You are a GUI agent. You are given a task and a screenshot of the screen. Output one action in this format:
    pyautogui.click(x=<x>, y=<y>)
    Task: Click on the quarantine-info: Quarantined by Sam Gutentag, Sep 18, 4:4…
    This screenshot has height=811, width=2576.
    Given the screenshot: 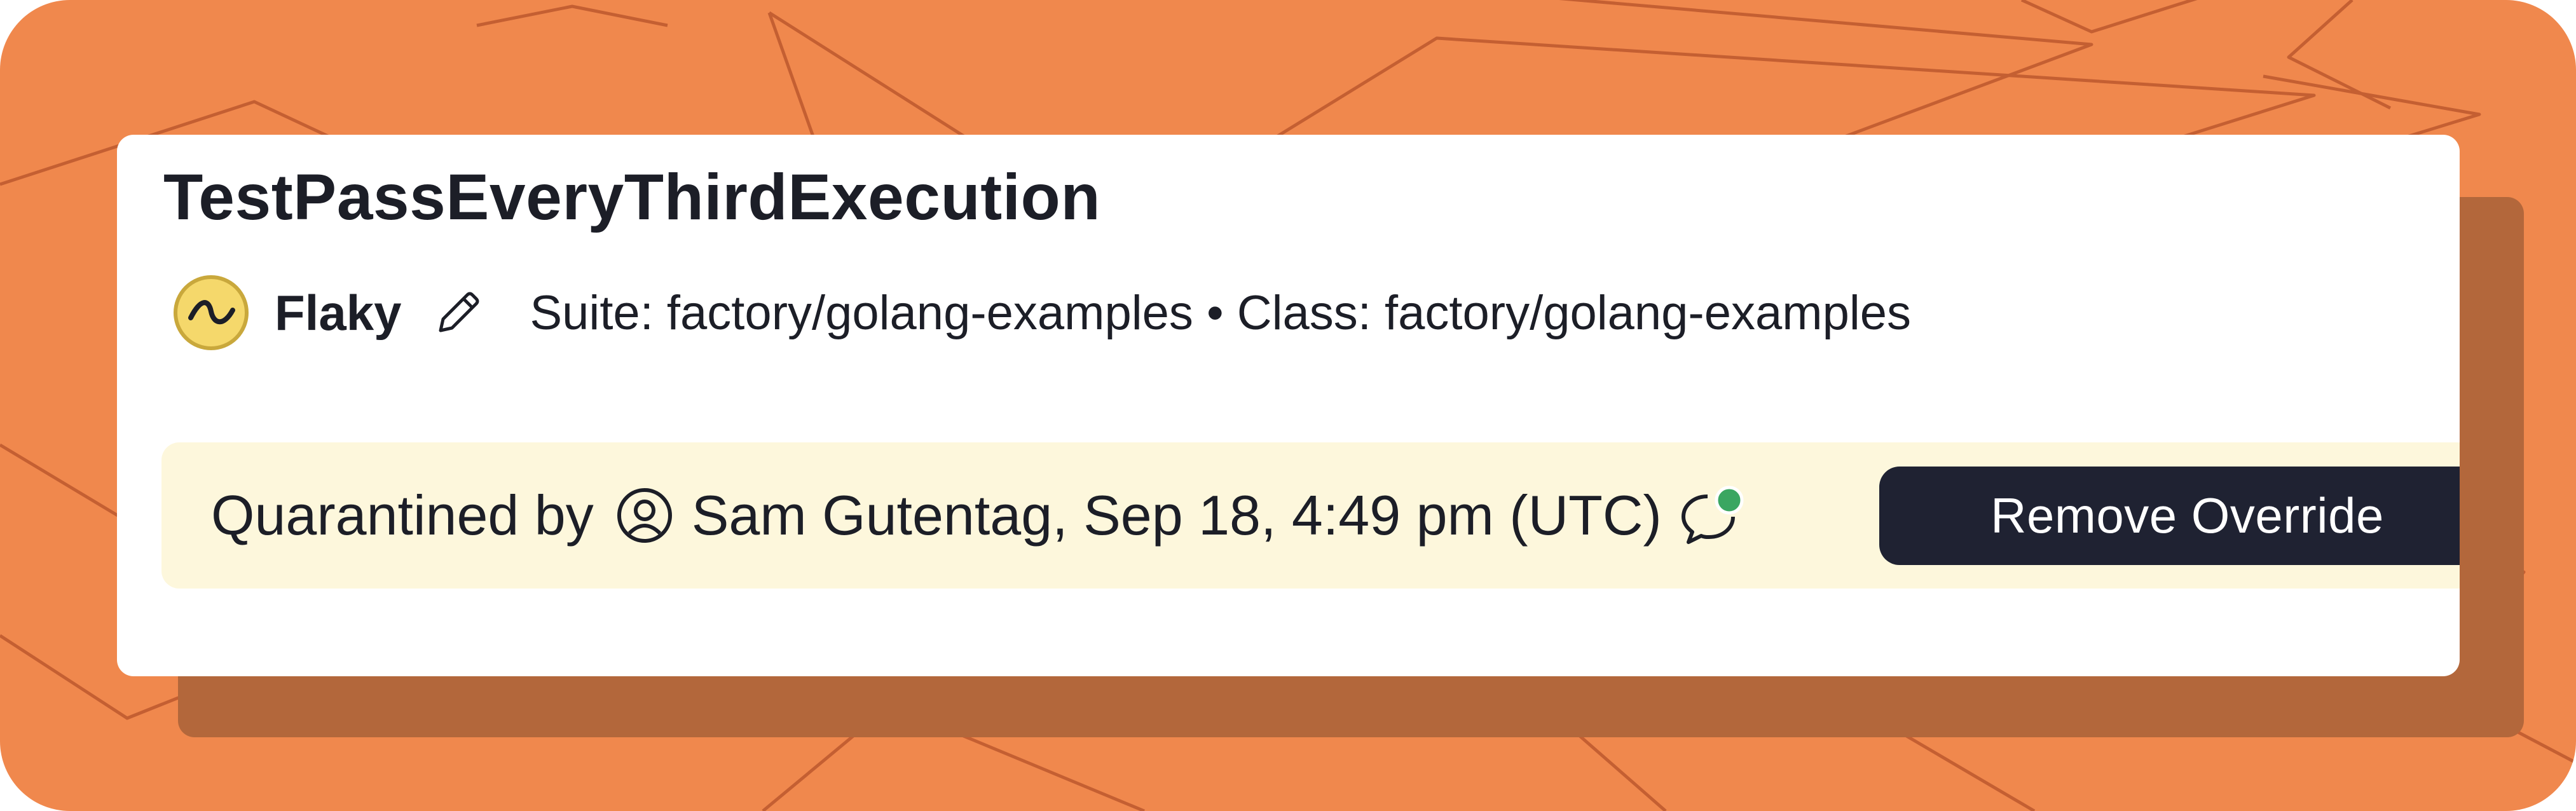 What is the action you would take?
    pyautogui.click(x=979, y=515)
    